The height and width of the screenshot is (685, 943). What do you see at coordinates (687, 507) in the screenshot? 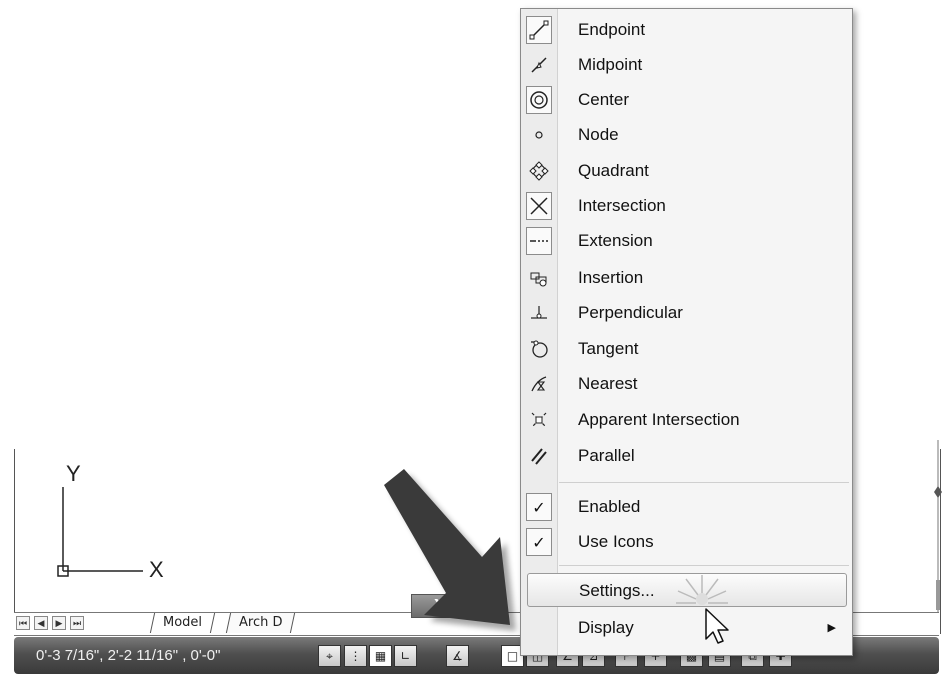
I see `menu-item-enabled: ✓ Enabled` at bounding box center [687, 507].